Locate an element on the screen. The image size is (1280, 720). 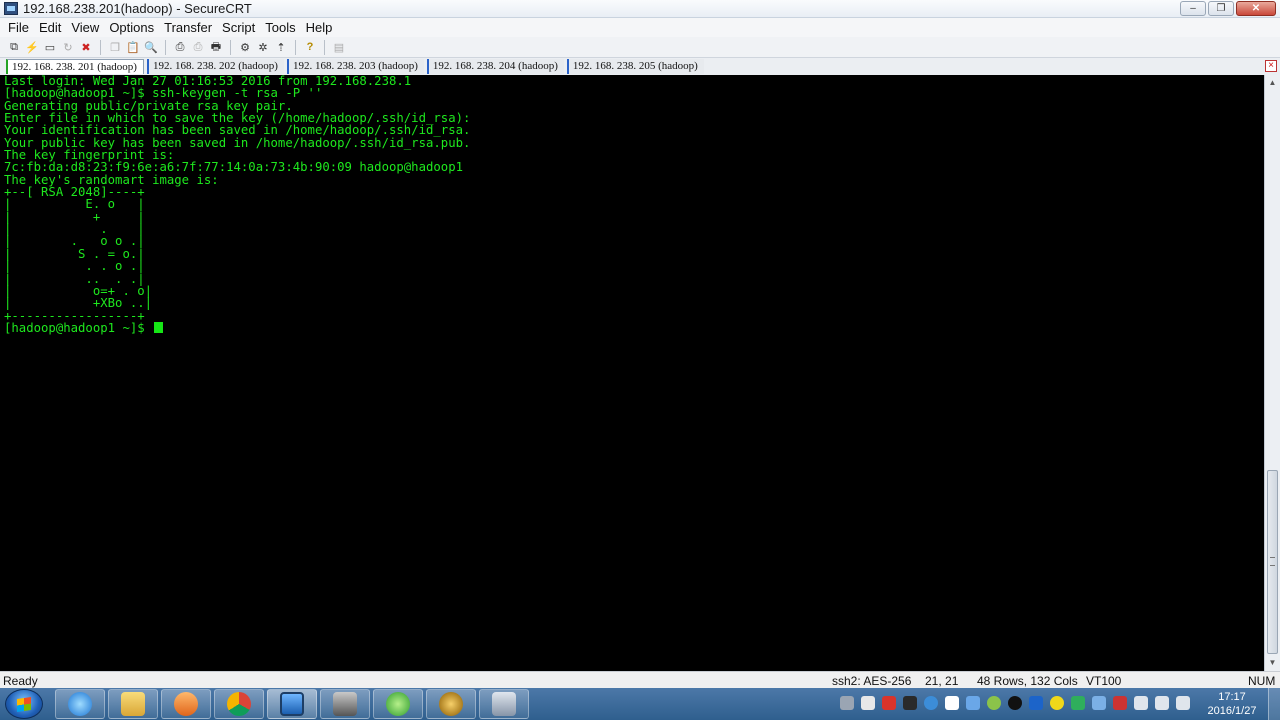
close-tab-icon: × is located at coordinates (1271, 66).